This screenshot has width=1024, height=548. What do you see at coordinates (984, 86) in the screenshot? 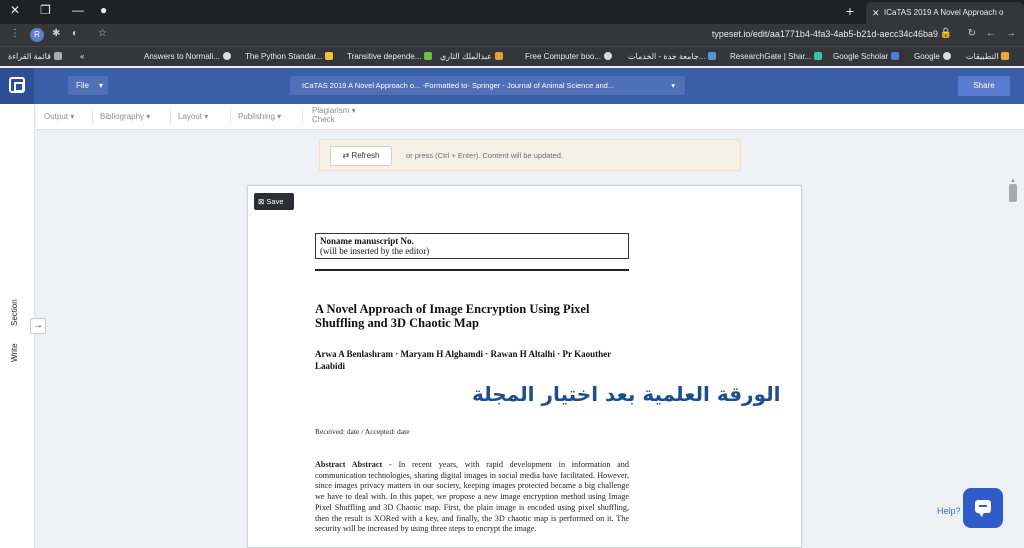
I see `share-button: Share` at bounding box center [984, 86].